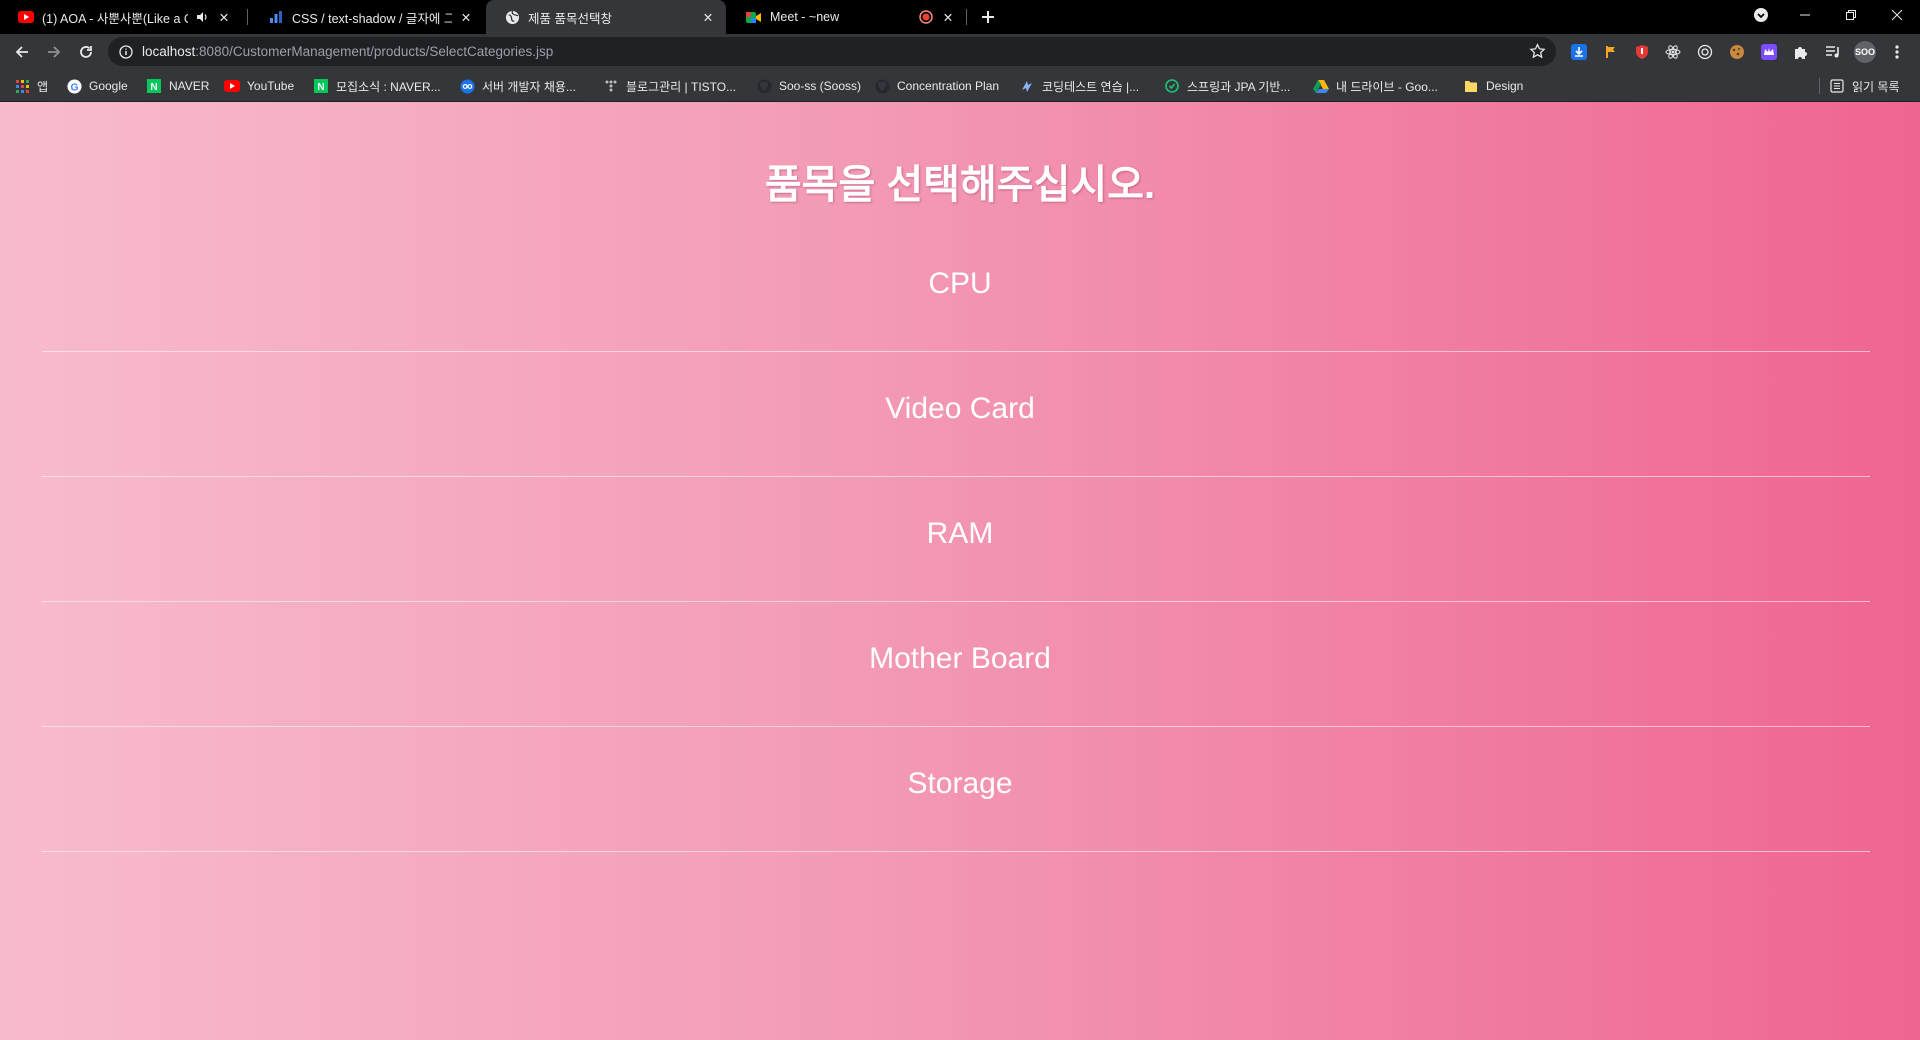 This screenshot has height=1040, width=1920. I want to click on bookmark-concentration-plan: Concentration Plan, so click(936, 86).